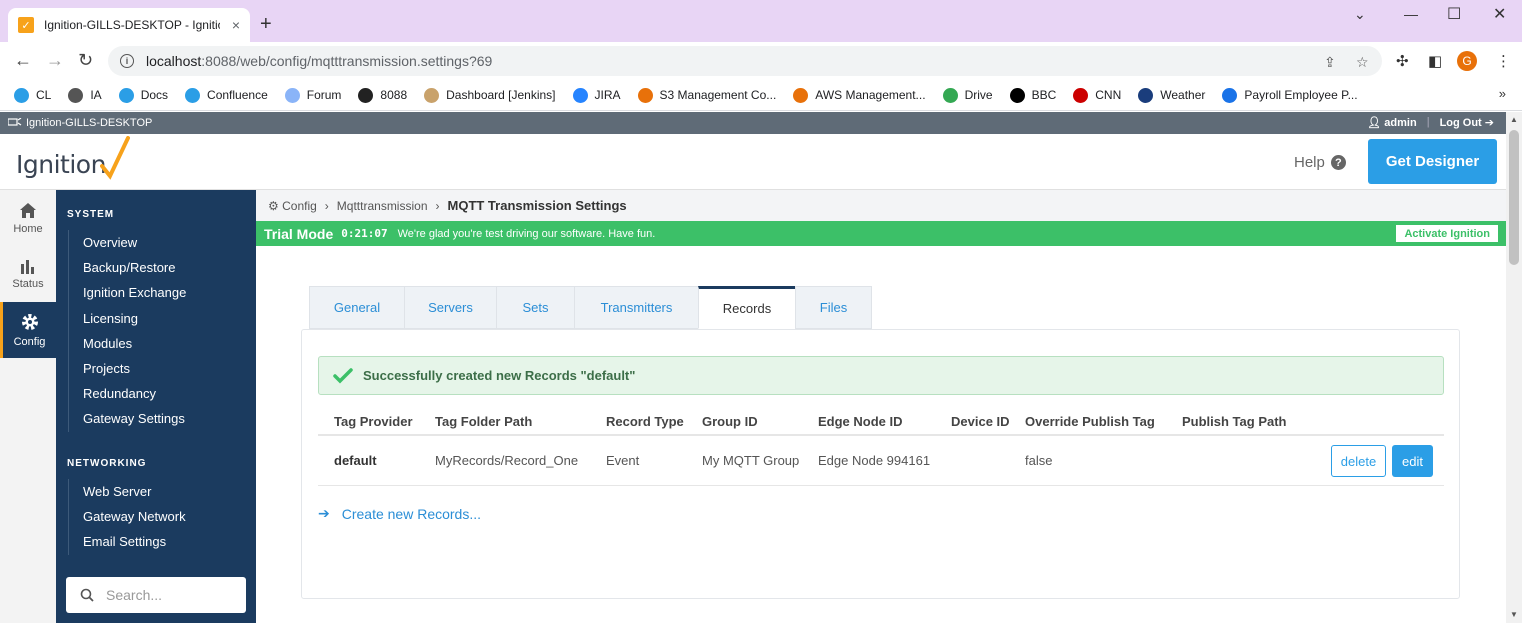 The image size is (1522, 623). Describe the element at coordinates (115, 158) in the screenshot. I see `ignition-logo-check-icon` at that location.